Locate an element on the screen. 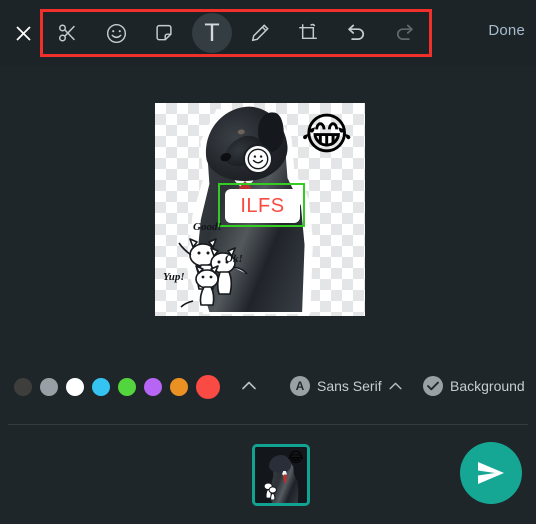 Image resolution: width=536 pixels, height=524 pixels. sticker-icon is located at coordinates (164, 32).